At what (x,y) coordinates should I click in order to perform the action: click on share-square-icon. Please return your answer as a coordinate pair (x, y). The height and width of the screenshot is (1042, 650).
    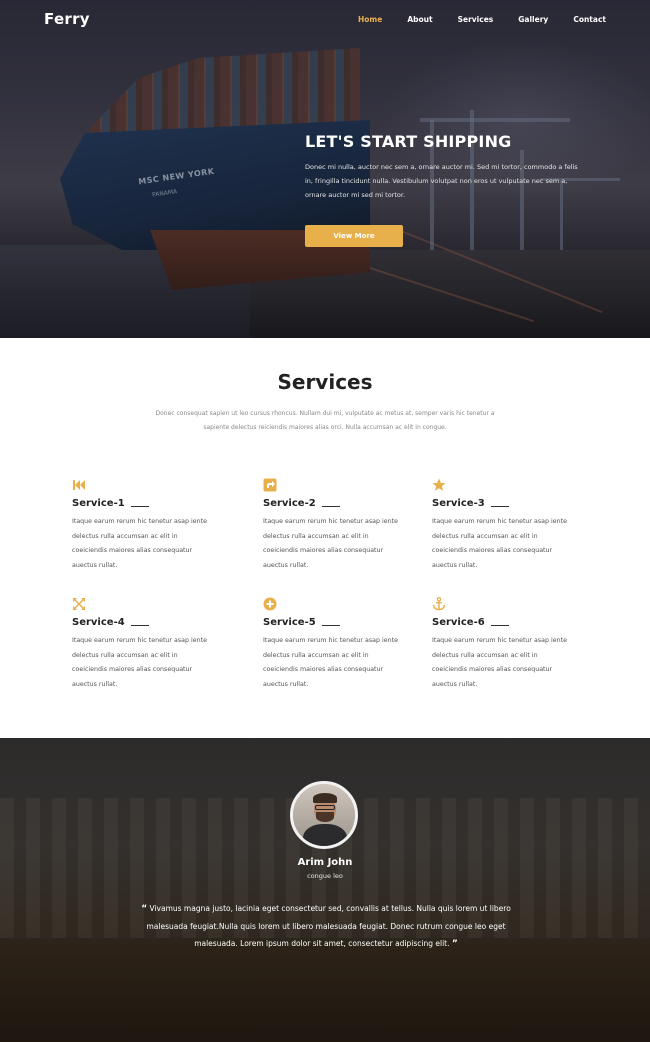
    Looking at the image, I should click on (270, 485).